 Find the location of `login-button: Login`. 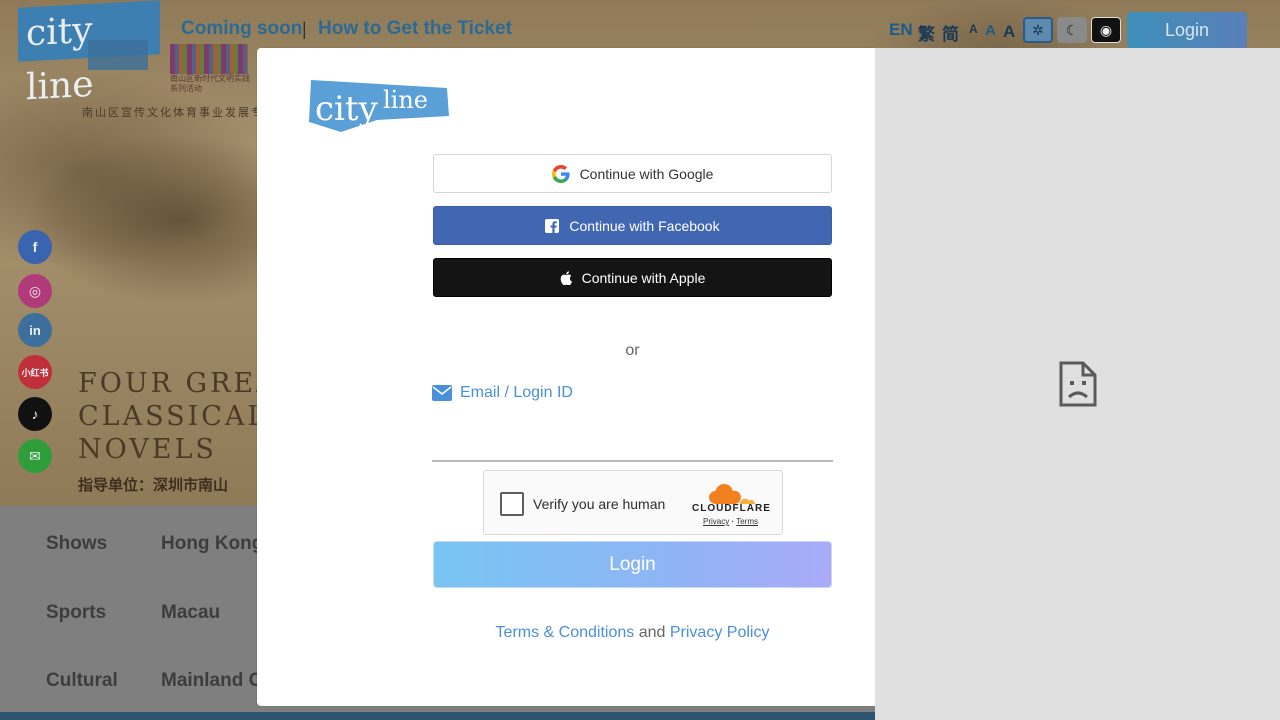

login-button: Login is located at coordinates (632, 564).